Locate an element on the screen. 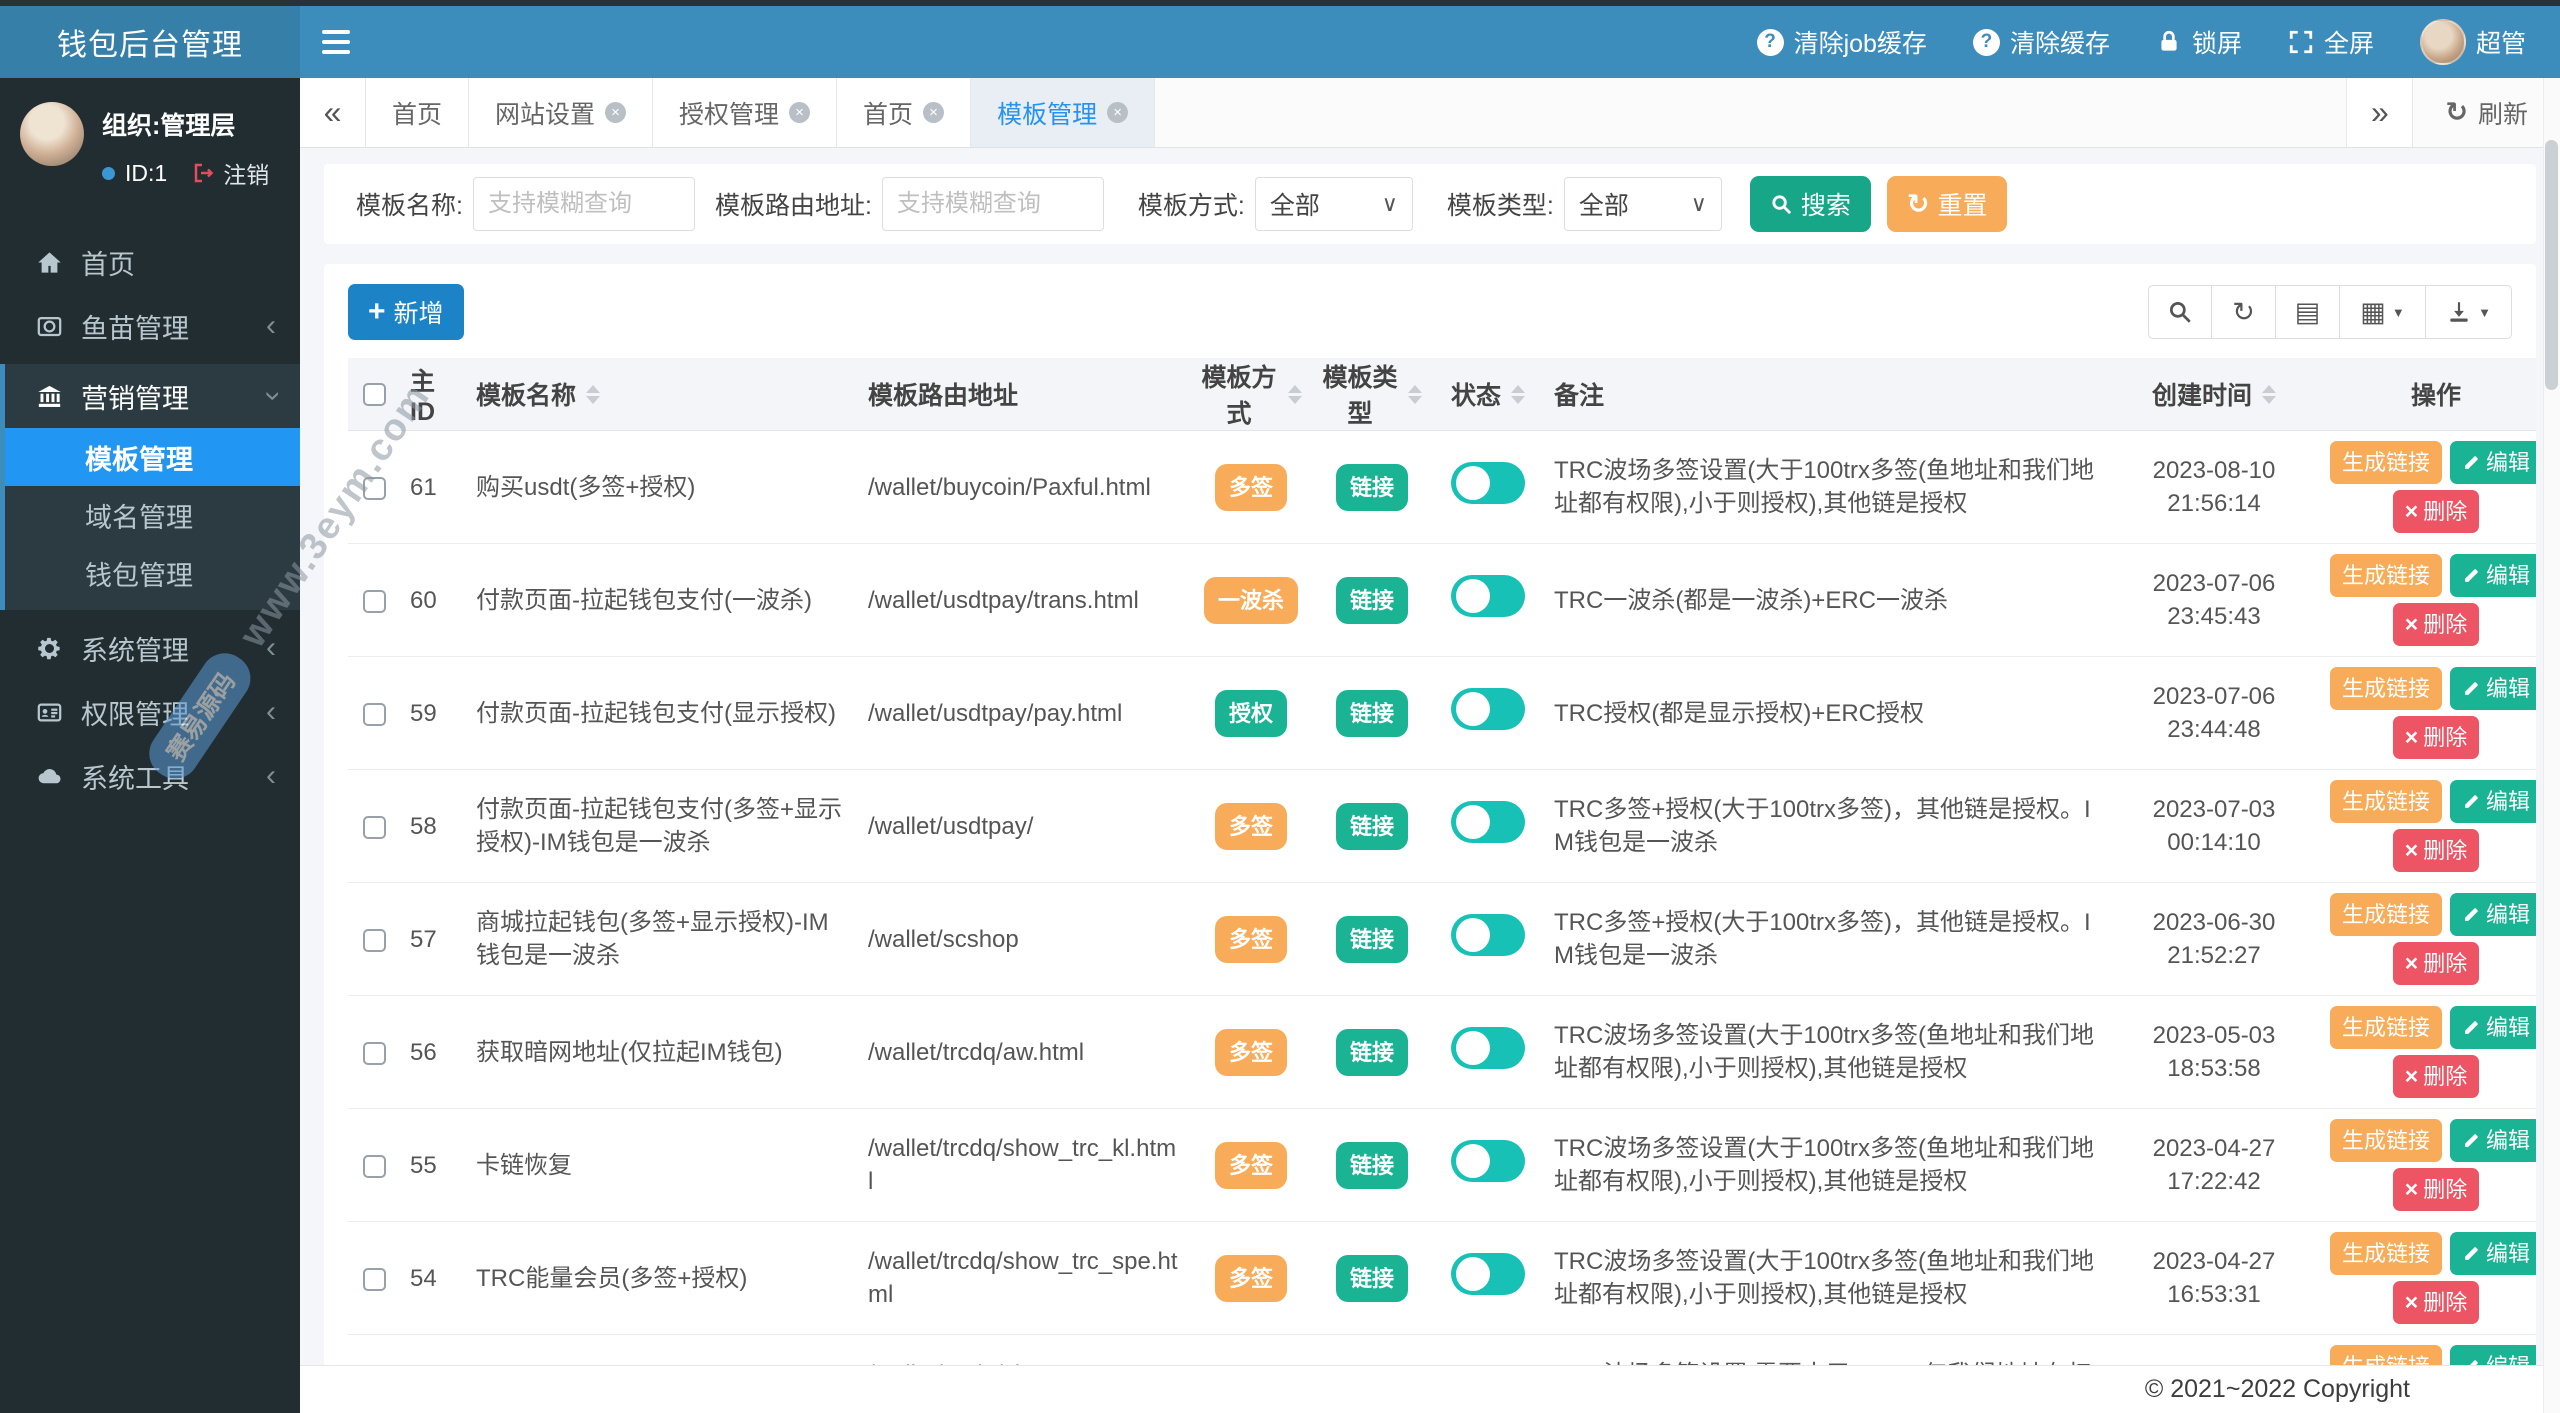 The height and width of the screenshot is (1413, 2560). sidebar-submenu-item: 钱包管理 is located at coordinates (152, 573).